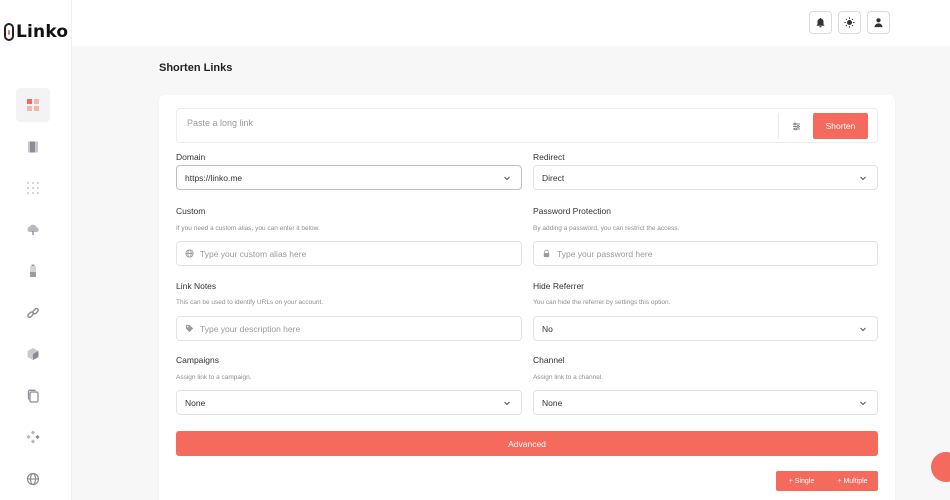  I want to click on app-name: Linko, so click(42, 32).